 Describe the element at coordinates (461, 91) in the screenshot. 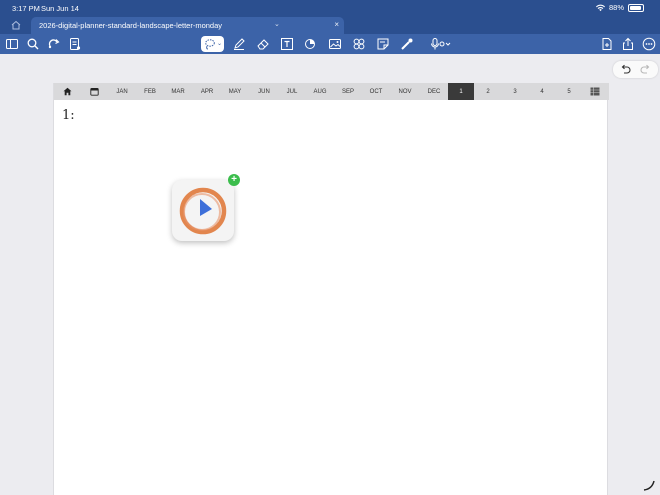

I see `day-tab-1: 1` at that location.